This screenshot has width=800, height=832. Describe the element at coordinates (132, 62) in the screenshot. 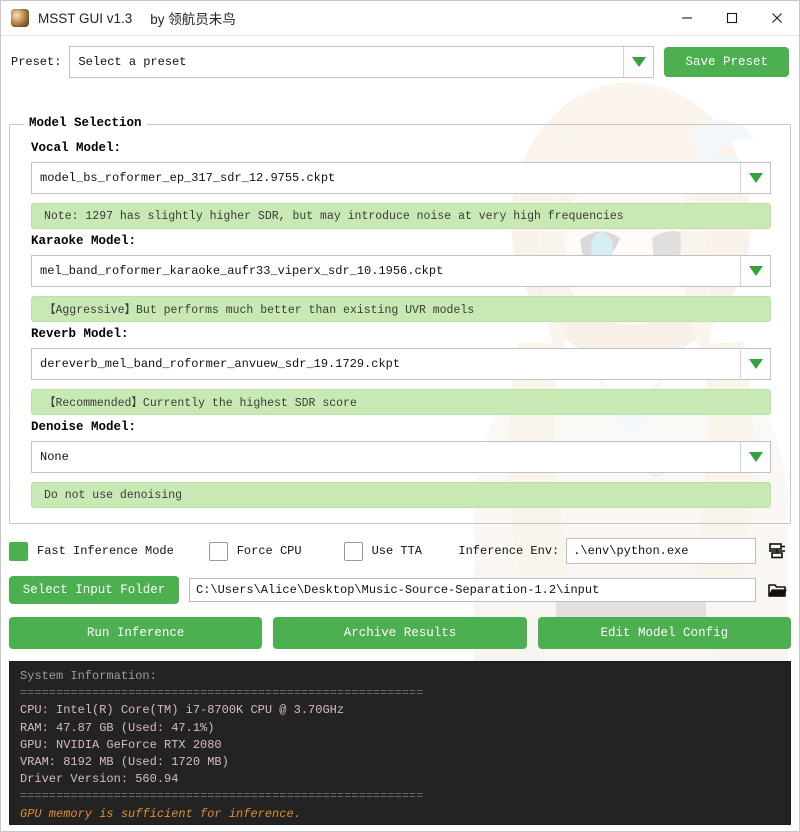

I see `preset-combobox-value: Select a preset` at that location.